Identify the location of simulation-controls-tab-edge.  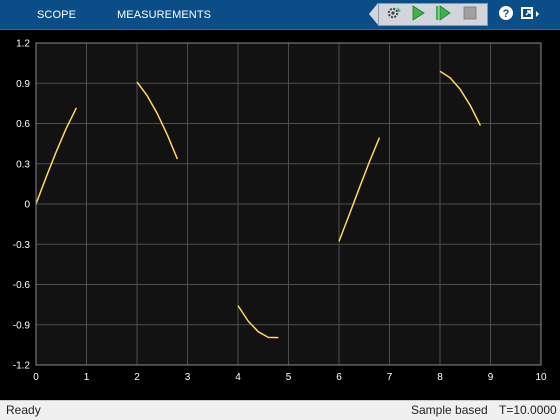
(373, 14).